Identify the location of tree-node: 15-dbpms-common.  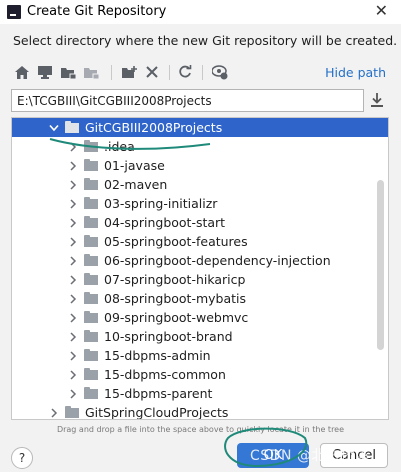
(200, 374).